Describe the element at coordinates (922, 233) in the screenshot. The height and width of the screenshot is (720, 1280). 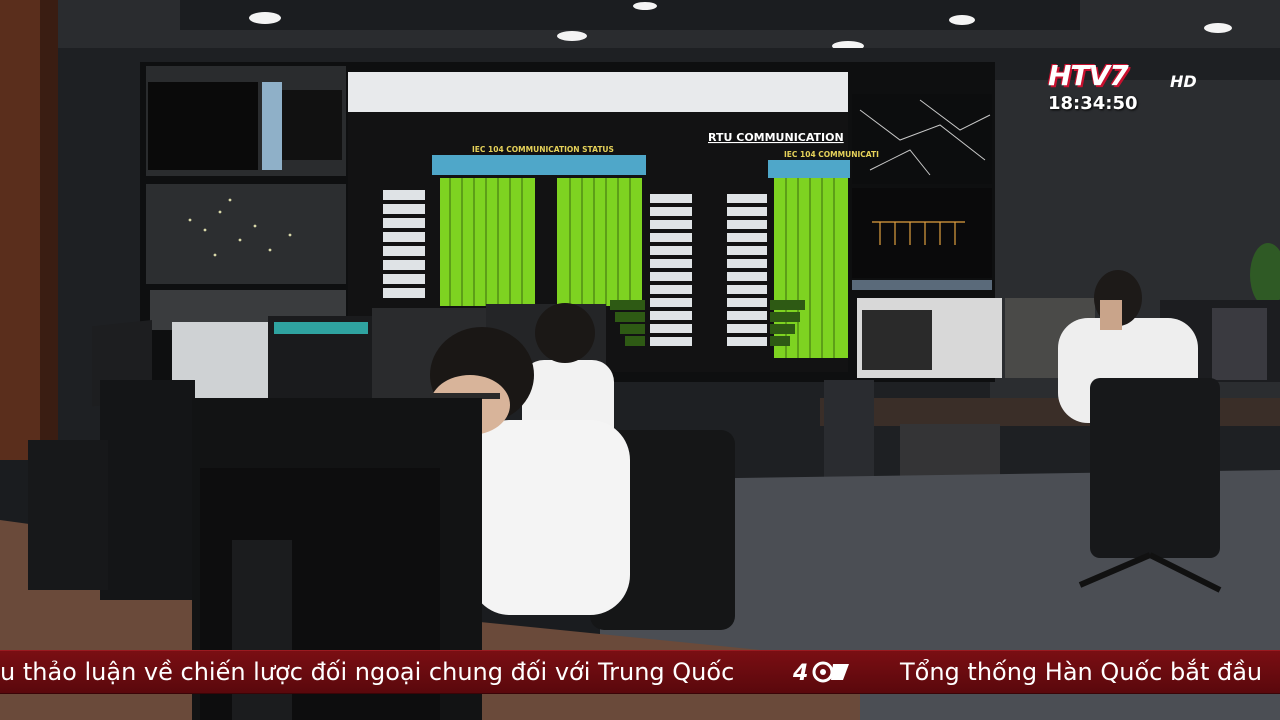
I see `single-line-diagram-tile` at that location.